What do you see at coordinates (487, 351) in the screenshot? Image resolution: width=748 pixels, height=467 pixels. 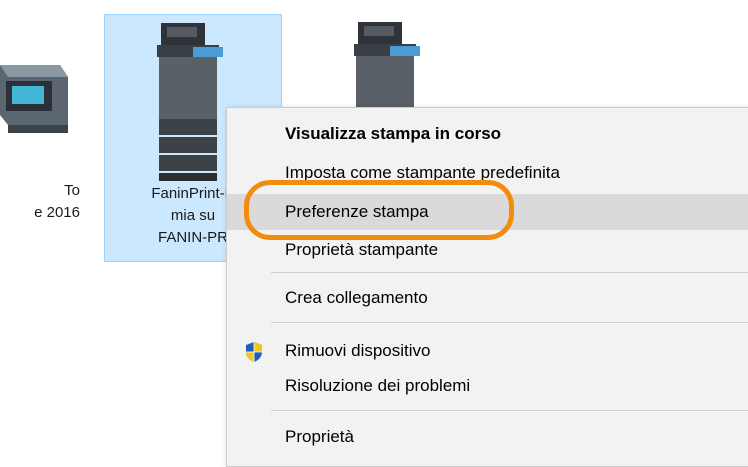 I see `menu-item-remove-device: Rimuovi dispositivo` at bounding box center [487, 351].